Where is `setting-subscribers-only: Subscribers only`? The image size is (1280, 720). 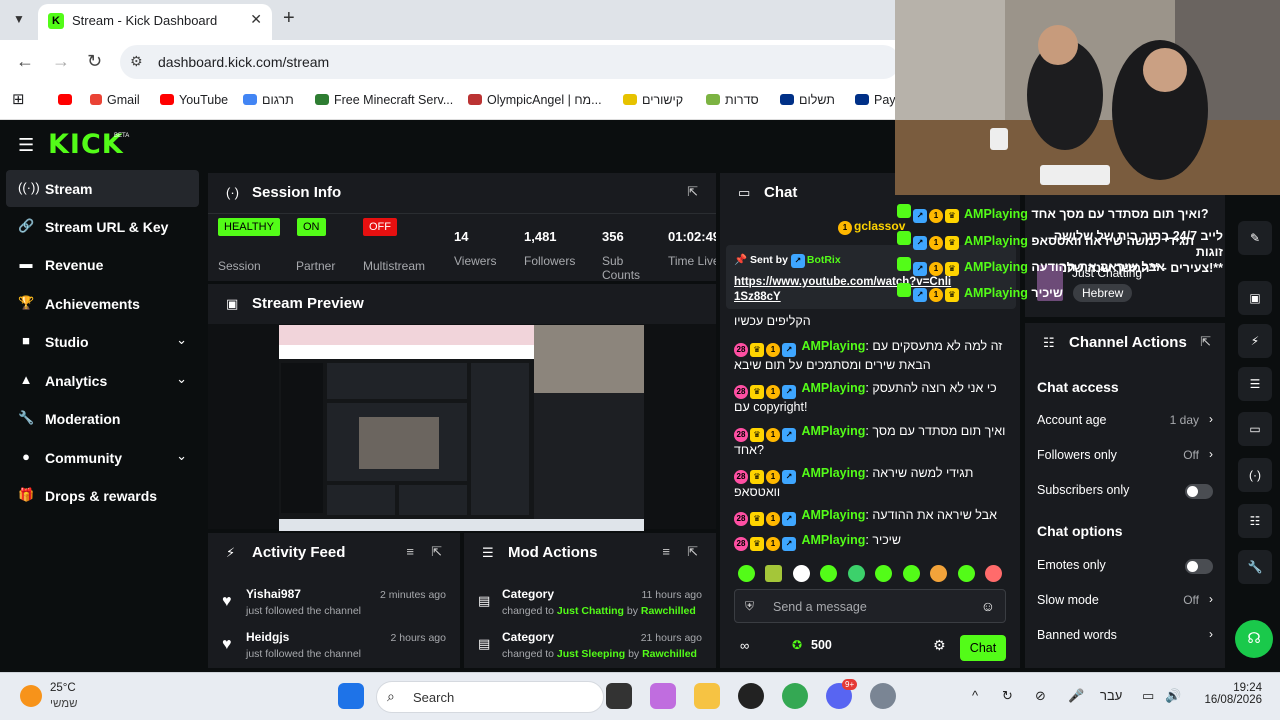 setting-subscribers-only: Subscribers only is located at coordinates (1126, 491).